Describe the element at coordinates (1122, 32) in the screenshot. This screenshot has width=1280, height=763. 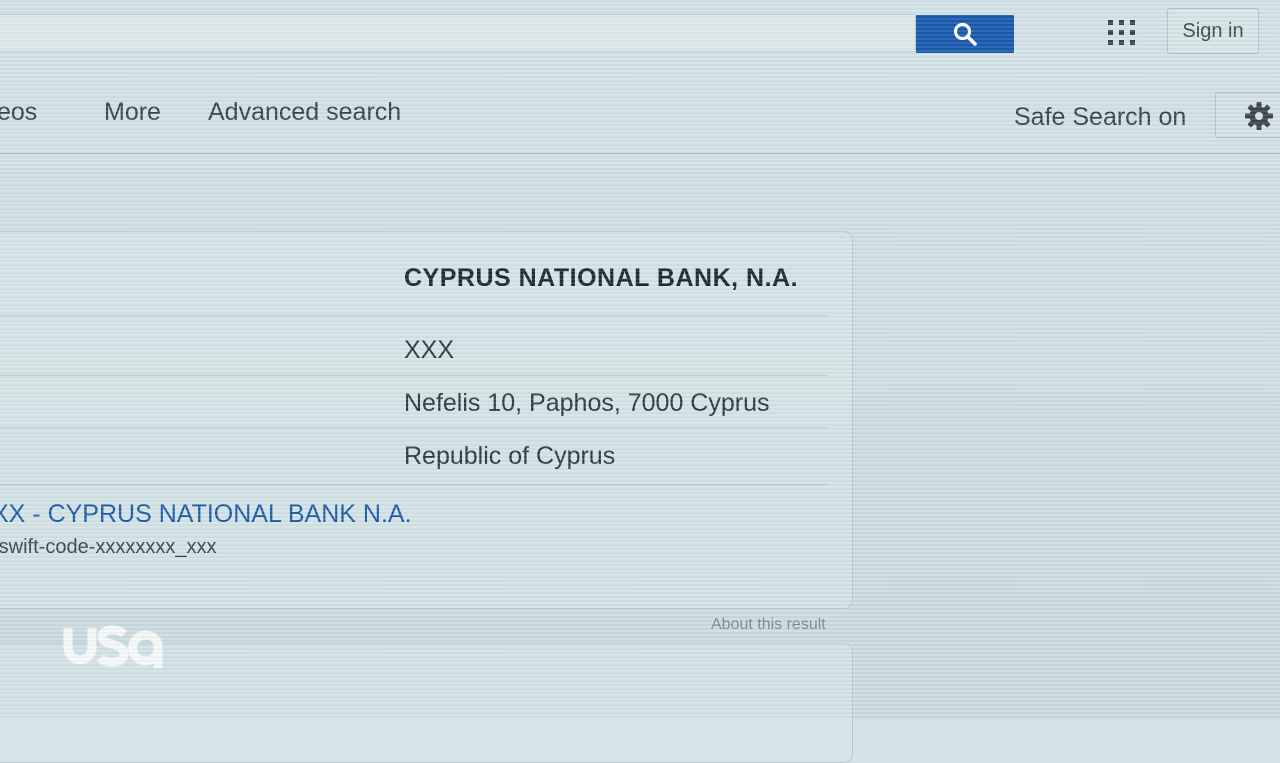
I see `apps-grid-icon` at that location.